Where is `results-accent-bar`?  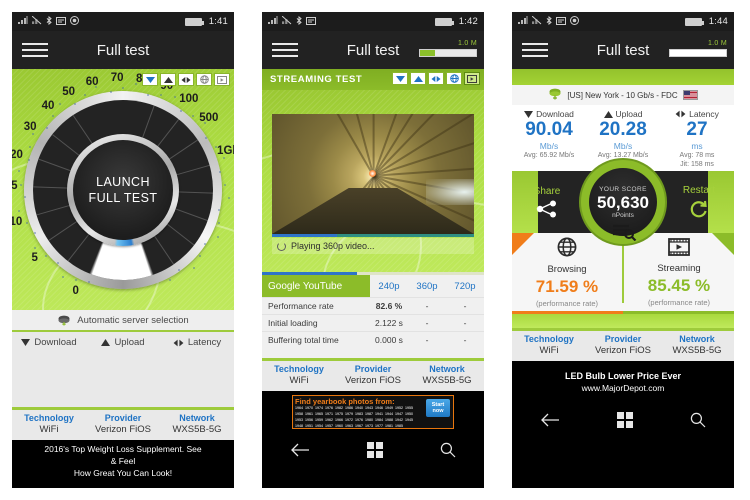
results-accent-bar is located at coordinates (373, 273).